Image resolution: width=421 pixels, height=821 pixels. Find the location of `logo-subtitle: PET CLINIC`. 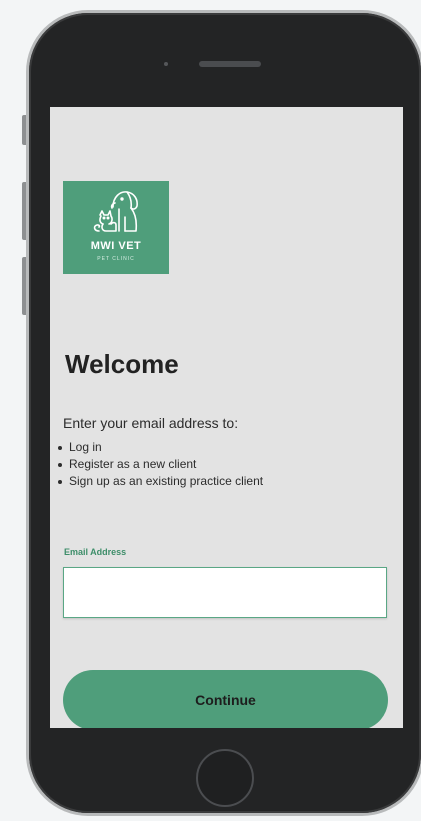

logo-subtitle: PET CLINIC is located at coordinates (116, 259).